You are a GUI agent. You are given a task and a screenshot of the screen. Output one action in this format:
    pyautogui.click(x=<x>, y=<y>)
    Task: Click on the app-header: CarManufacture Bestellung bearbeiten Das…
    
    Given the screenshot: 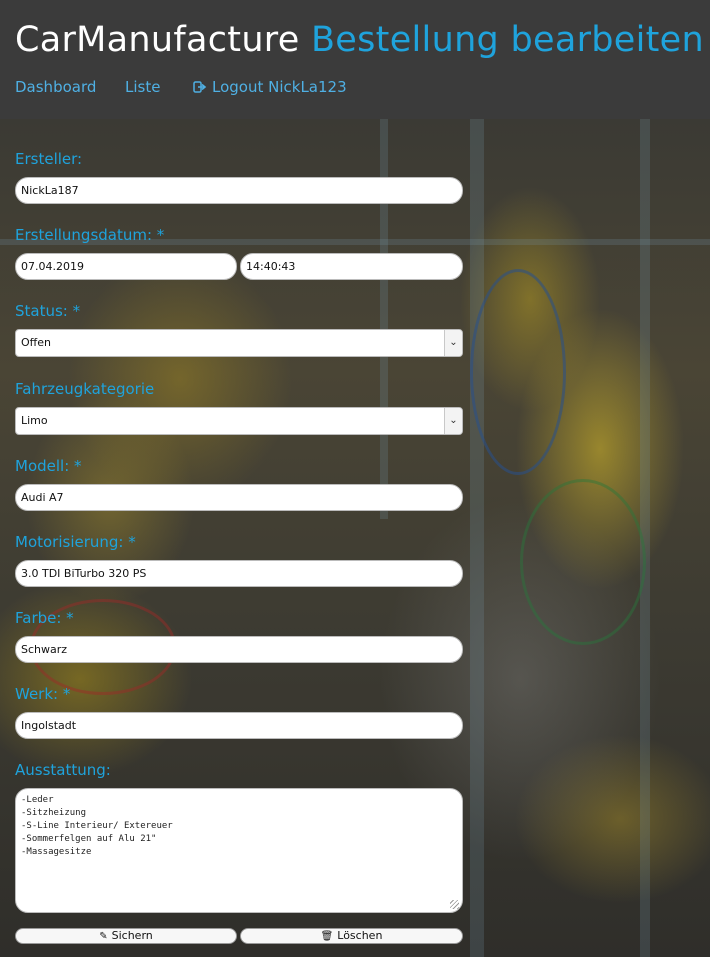 What is the action you would take?
    pyautogui.click(x=355, y=59)
    